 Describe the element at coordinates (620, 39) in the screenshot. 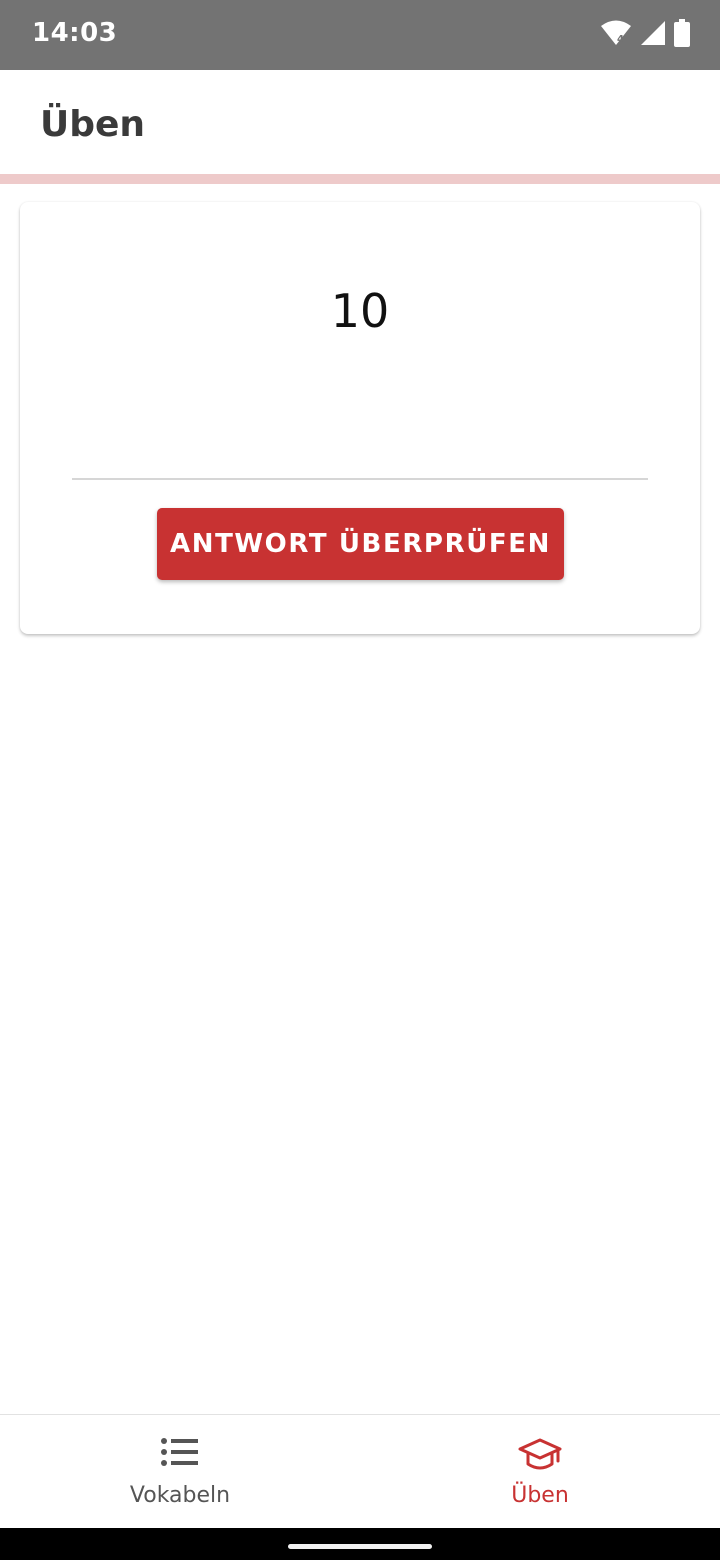

I see `network-badge: 4` at that location.